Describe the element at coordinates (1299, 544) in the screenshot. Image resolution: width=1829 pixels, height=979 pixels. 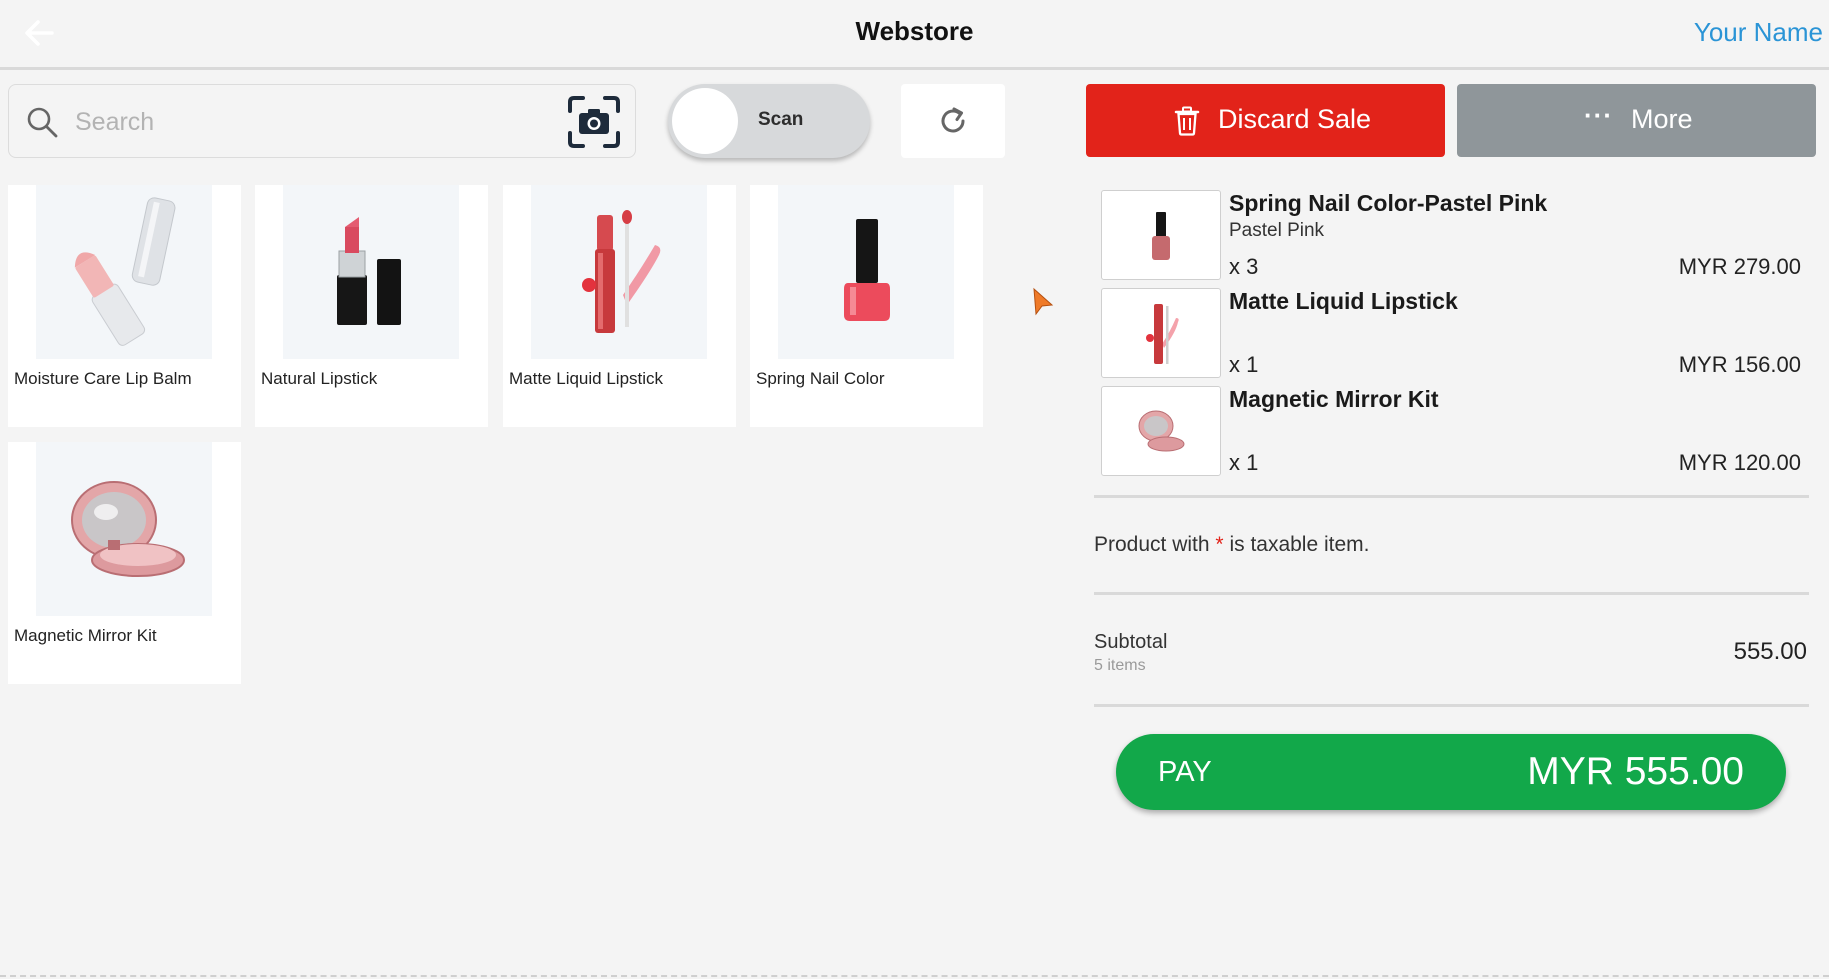
I see `tax-note-suffix: is taxable item.` at that location.